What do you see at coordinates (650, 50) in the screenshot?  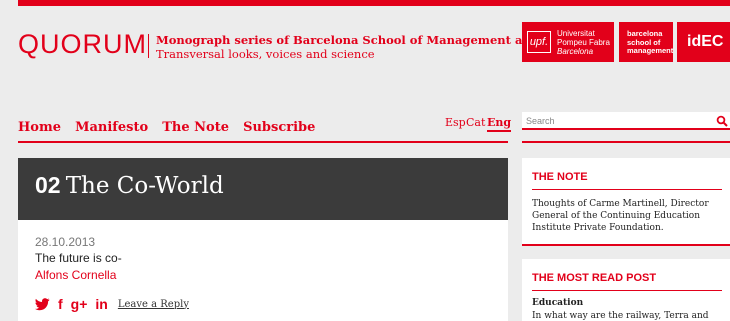 I see `bsm-line3: management` at bounding box center [650, 50].